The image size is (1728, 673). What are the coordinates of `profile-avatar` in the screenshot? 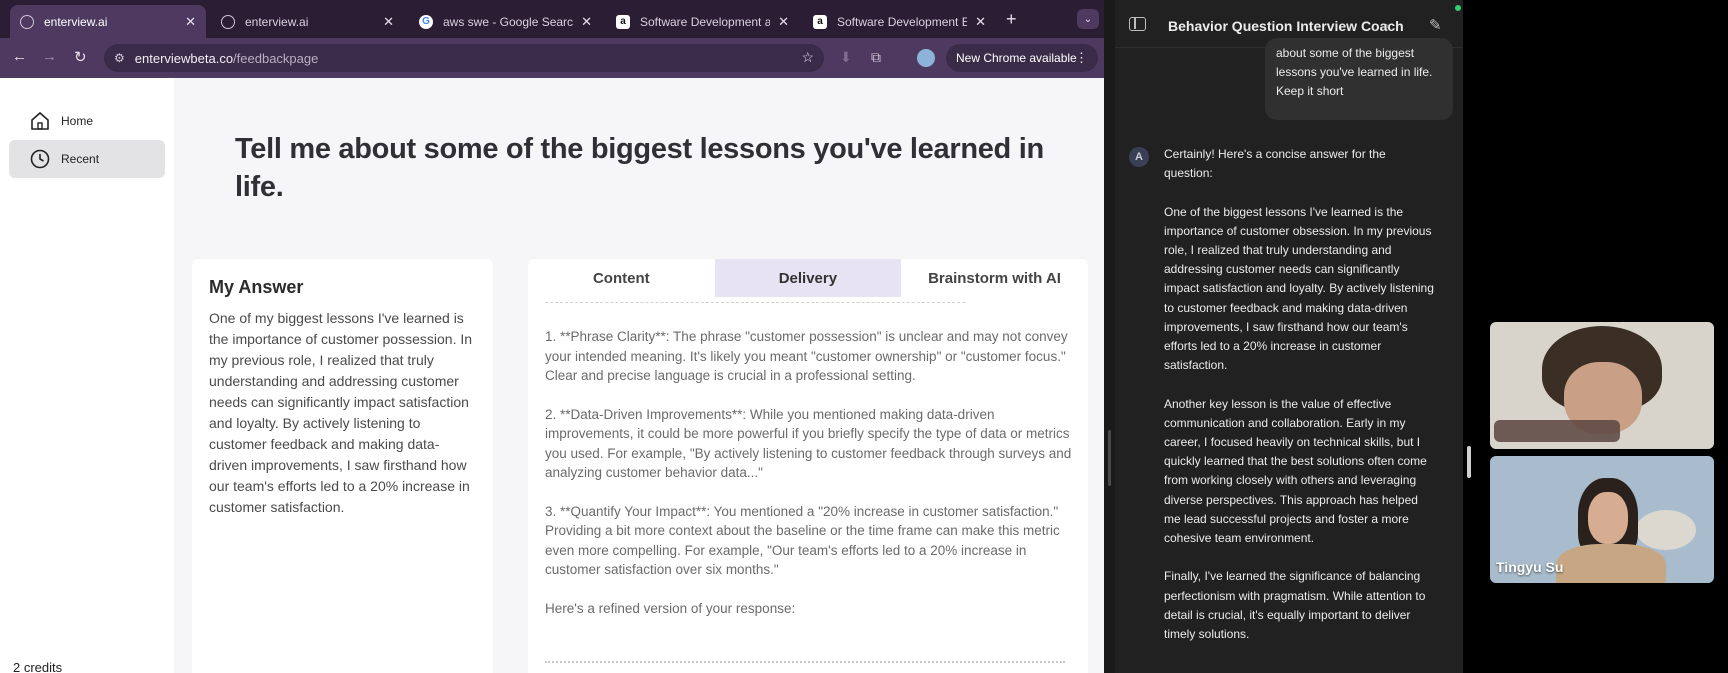 It's located at (926, 58).